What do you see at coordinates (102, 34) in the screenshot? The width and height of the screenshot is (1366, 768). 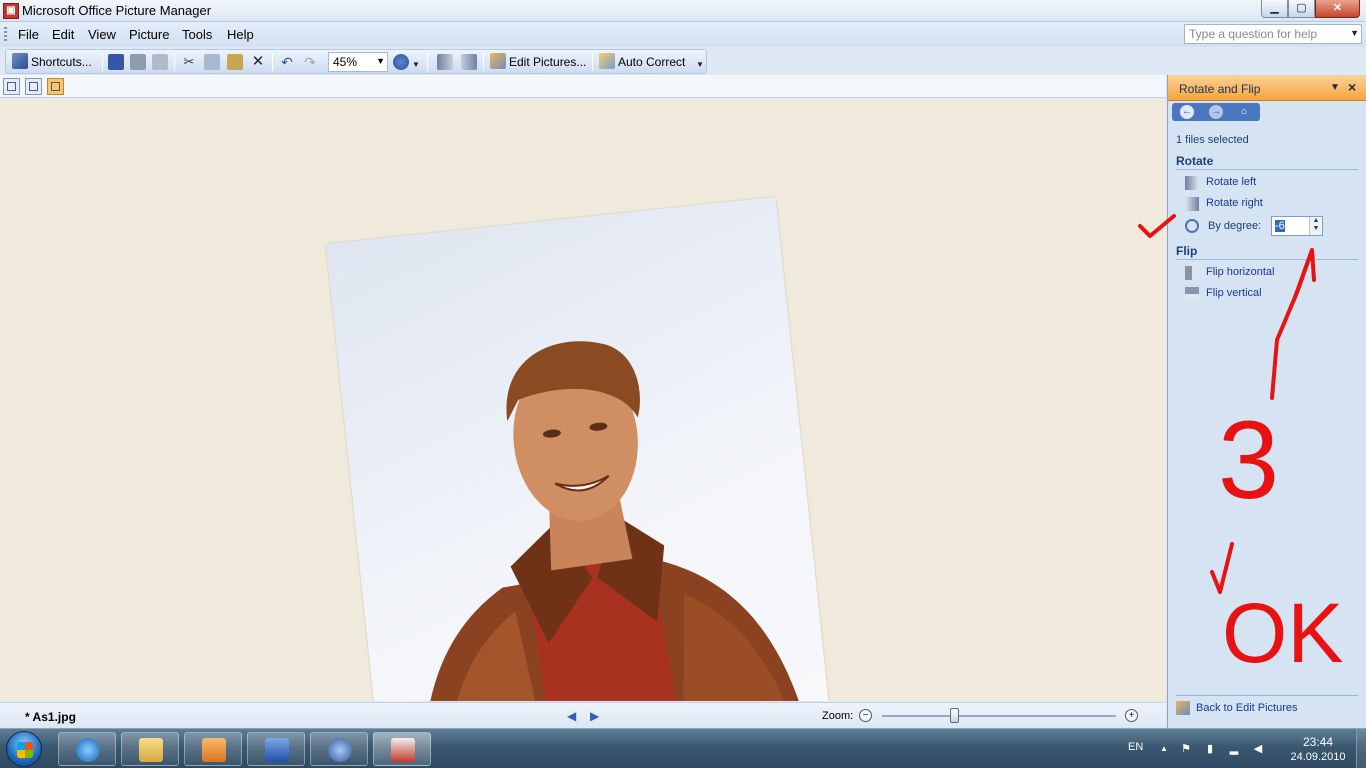 I see `menu-view: View` at bounding box center [102, 34].